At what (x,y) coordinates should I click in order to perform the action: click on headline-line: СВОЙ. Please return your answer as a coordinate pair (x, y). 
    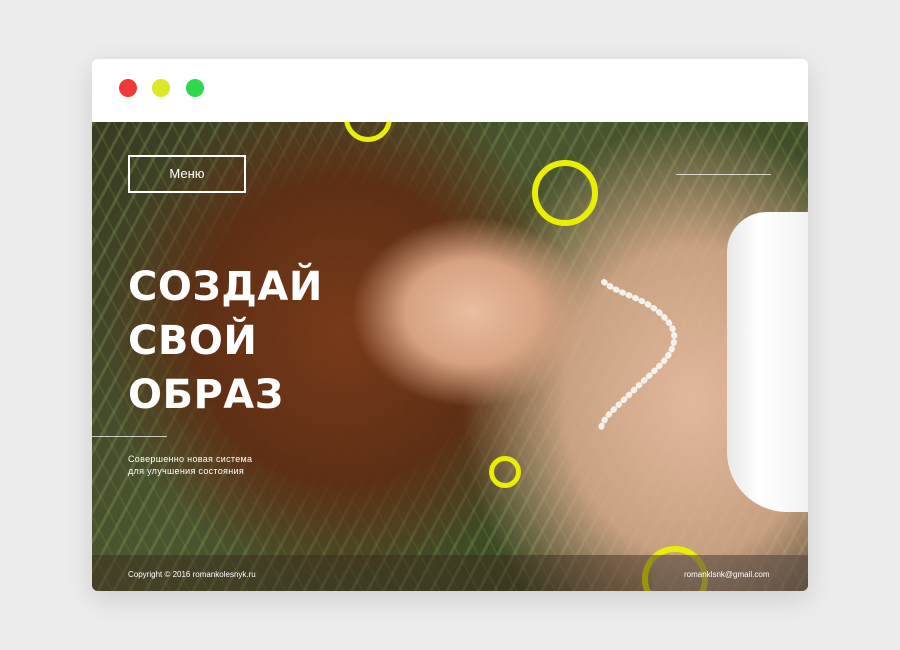
    Looking at the image, I should click on (193, 341).